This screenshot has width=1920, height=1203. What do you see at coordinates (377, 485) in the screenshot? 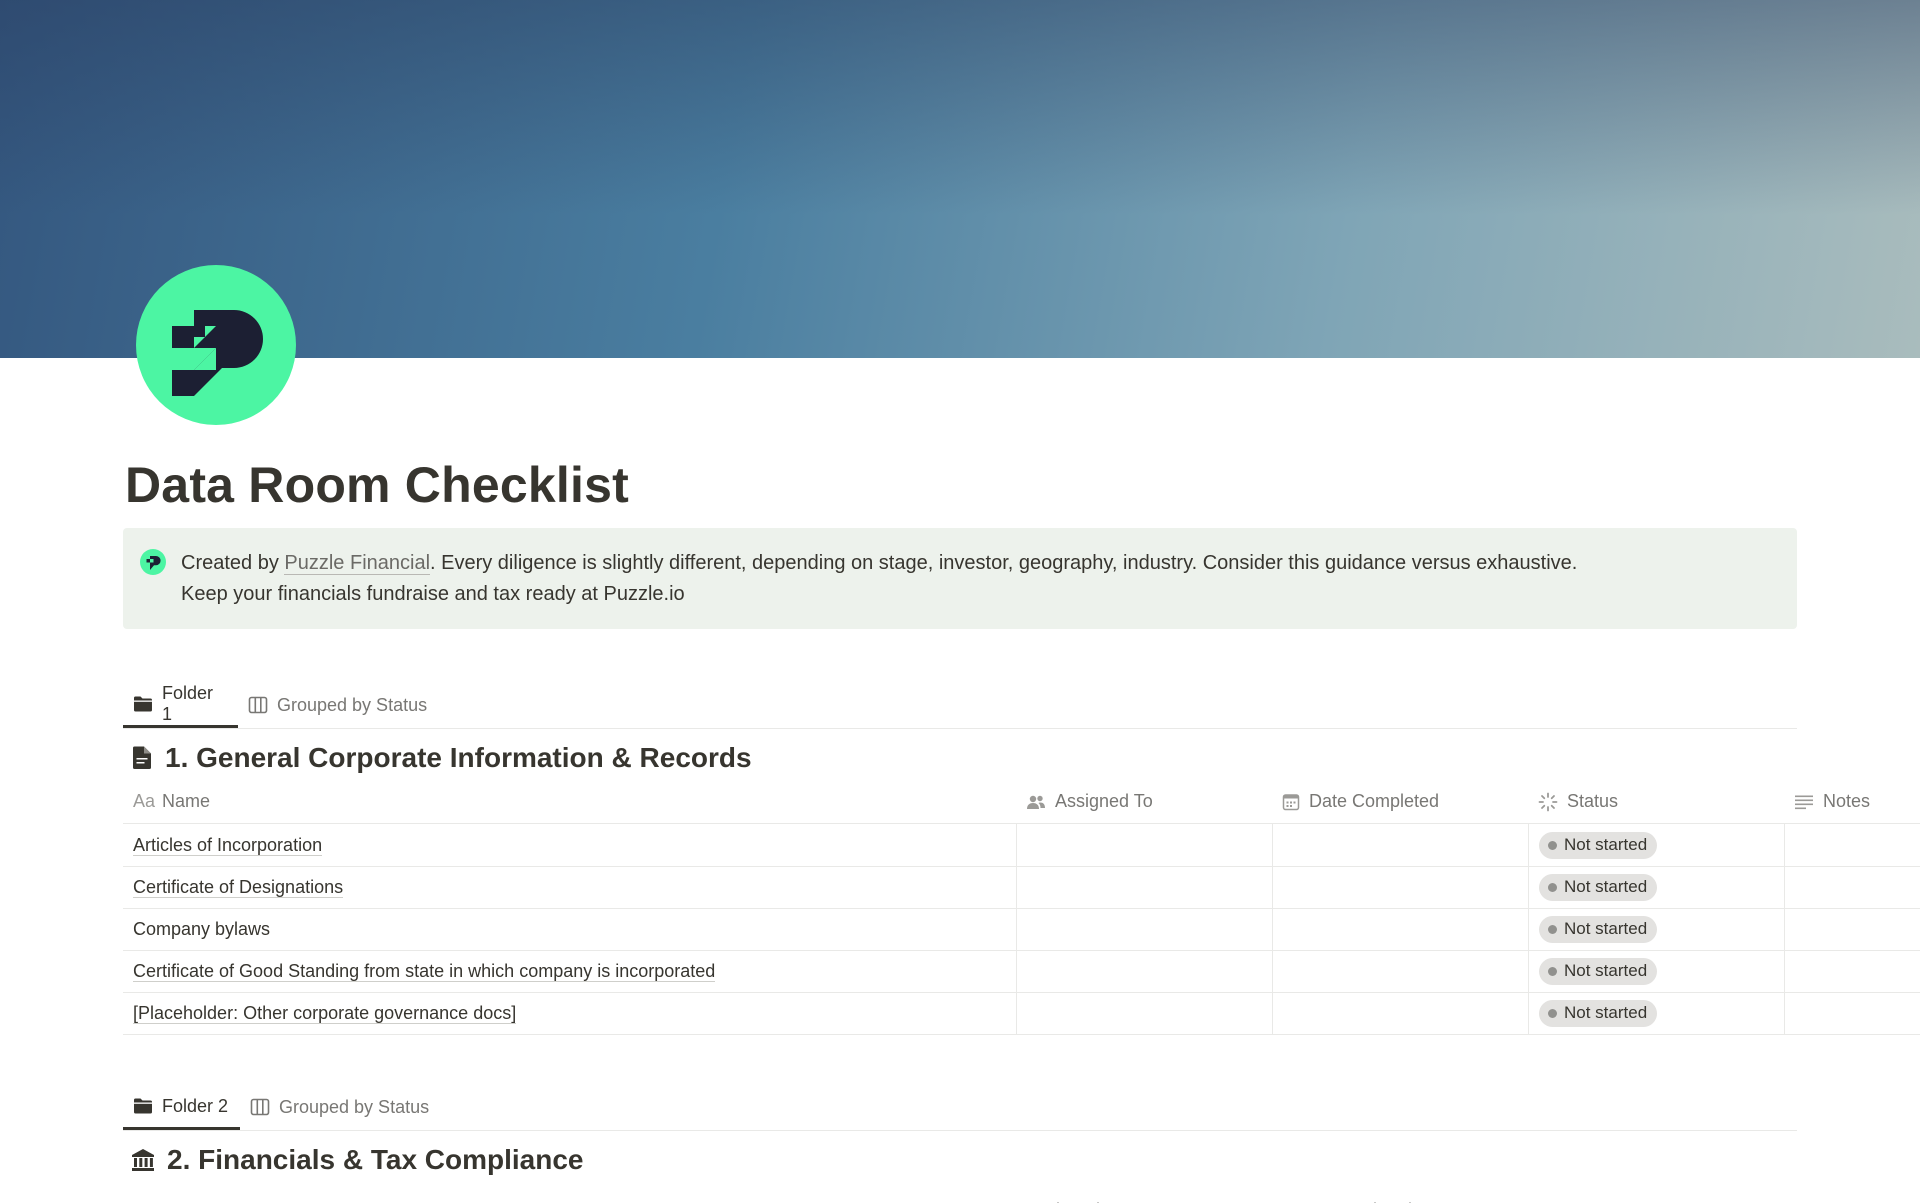
I see `page-title: Data Room Checklist` at bounding box center [377, 485].